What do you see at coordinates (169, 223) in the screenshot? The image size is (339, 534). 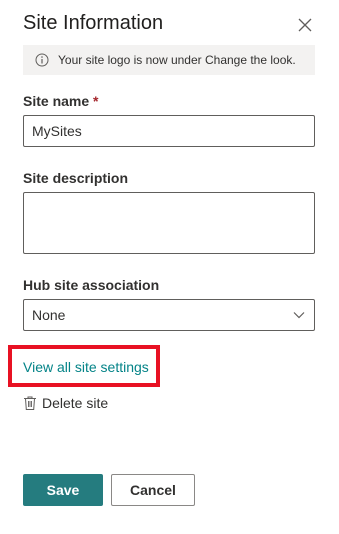 I see `site-description-input` at bounding box center [169, 223].